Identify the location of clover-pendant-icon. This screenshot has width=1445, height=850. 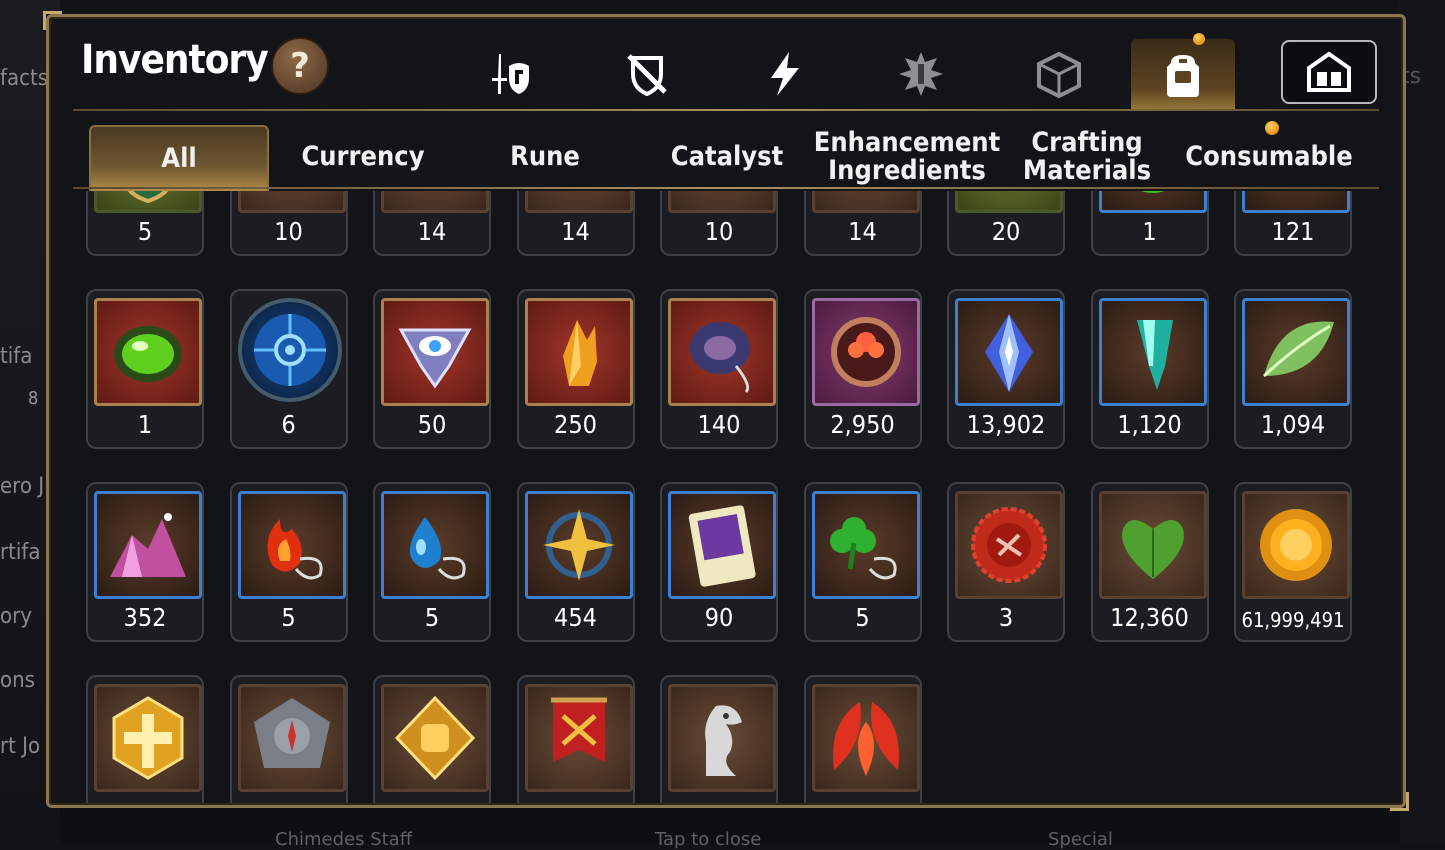
(862, 548).